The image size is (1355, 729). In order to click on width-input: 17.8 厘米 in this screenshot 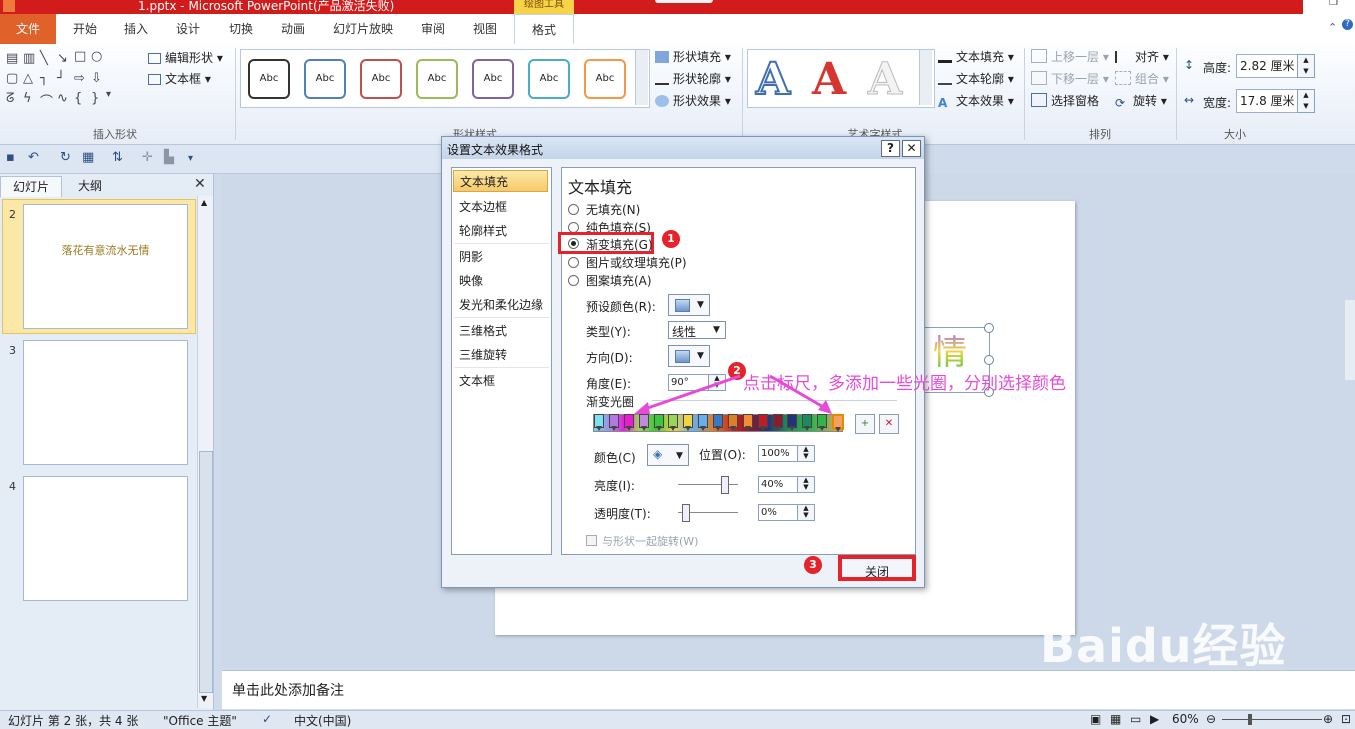, I will do `click(1268, 101)`.